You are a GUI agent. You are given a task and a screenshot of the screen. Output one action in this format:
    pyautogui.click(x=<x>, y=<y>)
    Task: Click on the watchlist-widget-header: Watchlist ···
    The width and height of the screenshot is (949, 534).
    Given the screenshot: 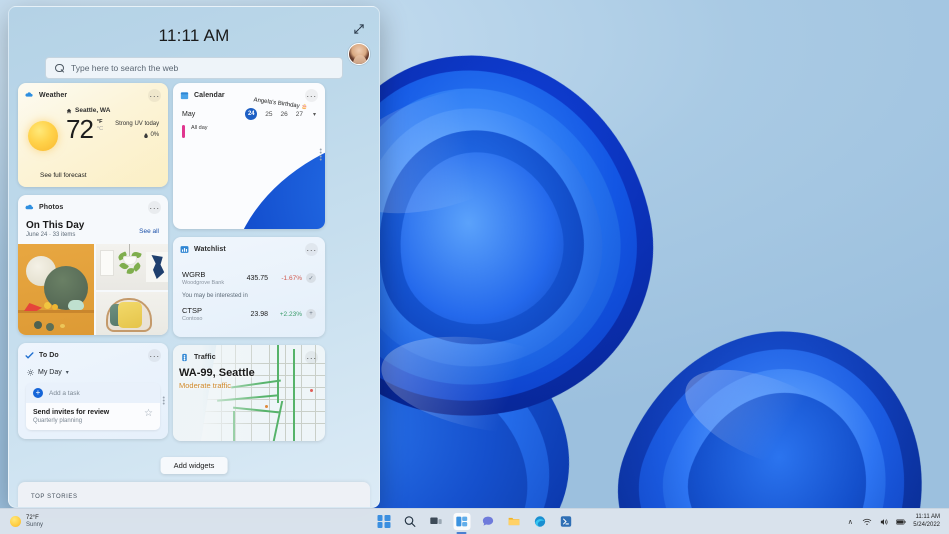 What is the action you would take?
    pyautogui.click(x=249, y=248)
    